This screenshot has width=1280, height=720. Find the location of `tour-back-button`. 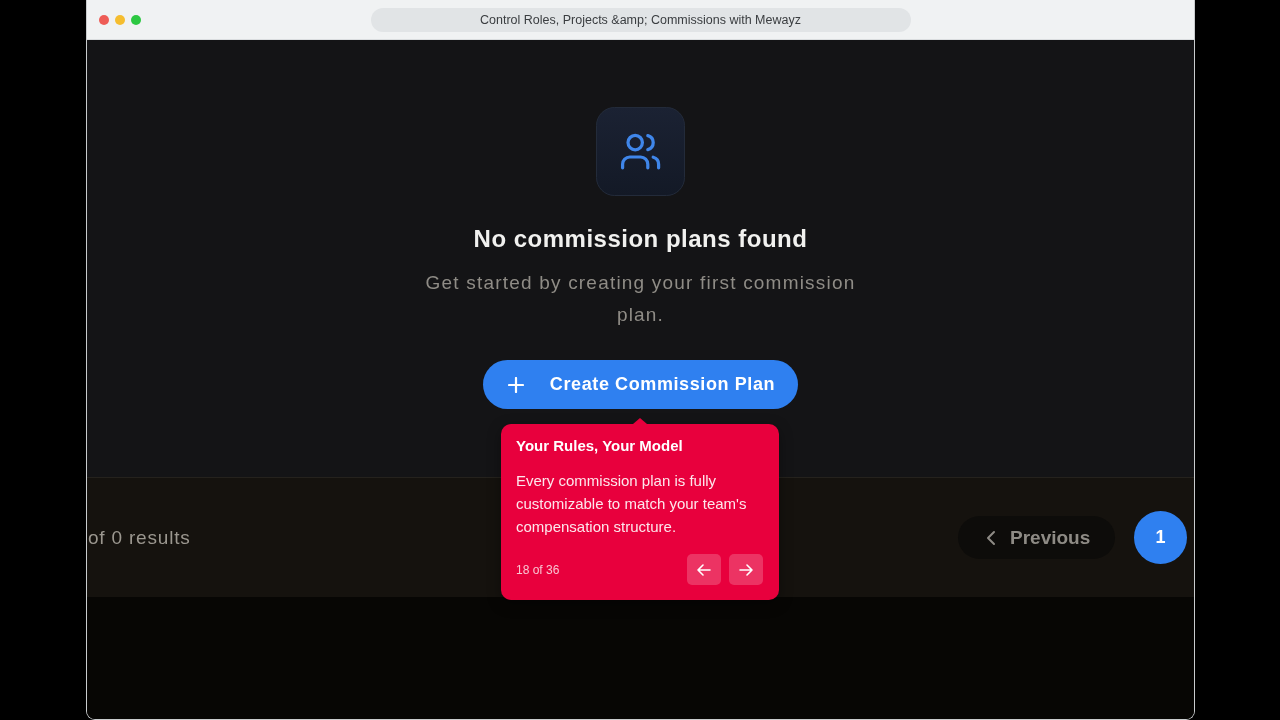

tour-back-button is located at coordinates (704, 569).